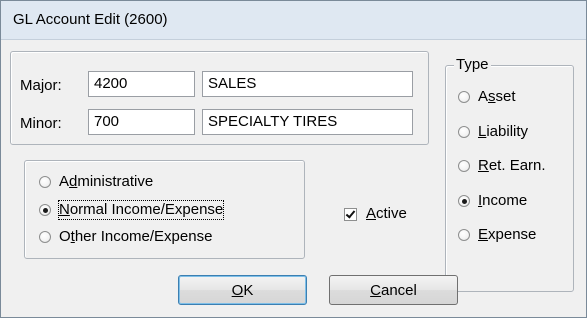 The width and height of the screenshot is (587, 318). I want to click on radio-type-asset: Asset, so click(487, 97).